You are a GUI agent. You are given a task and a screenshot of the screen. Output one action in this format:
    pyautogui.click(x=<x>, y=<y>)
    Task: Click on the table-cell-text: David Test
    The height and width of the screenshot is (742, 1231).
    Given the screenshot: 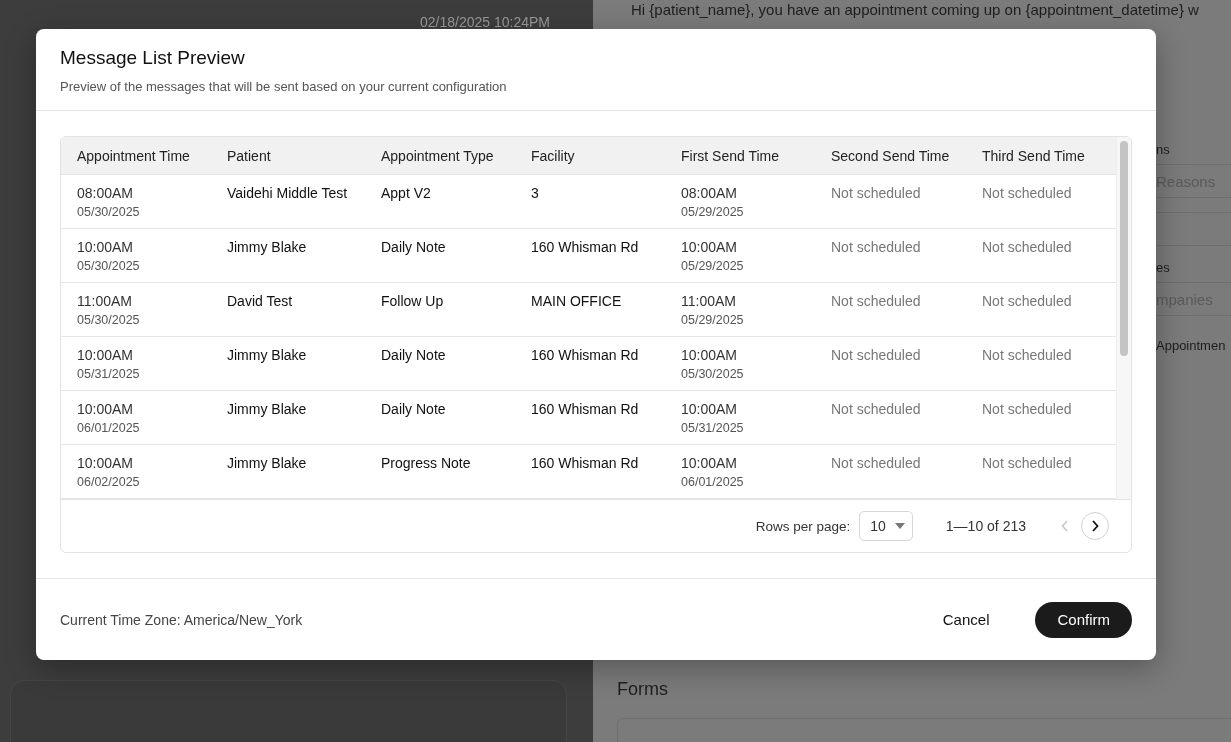 What is the action you would take?
    pyautogui.click(x=260, y=301)
    